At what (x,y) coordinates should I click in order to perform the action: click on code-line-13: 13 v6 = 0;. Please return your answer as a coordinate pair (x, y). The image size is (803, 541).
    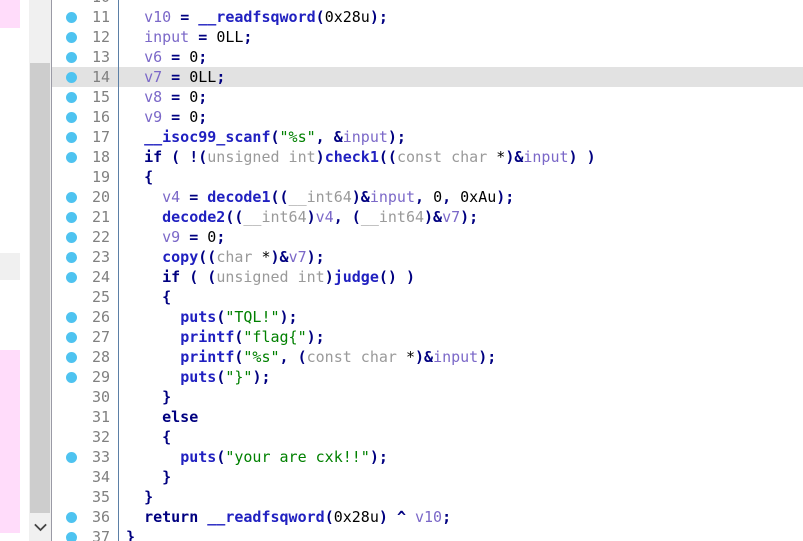
    Looking at the image, I should click on (427, 57).